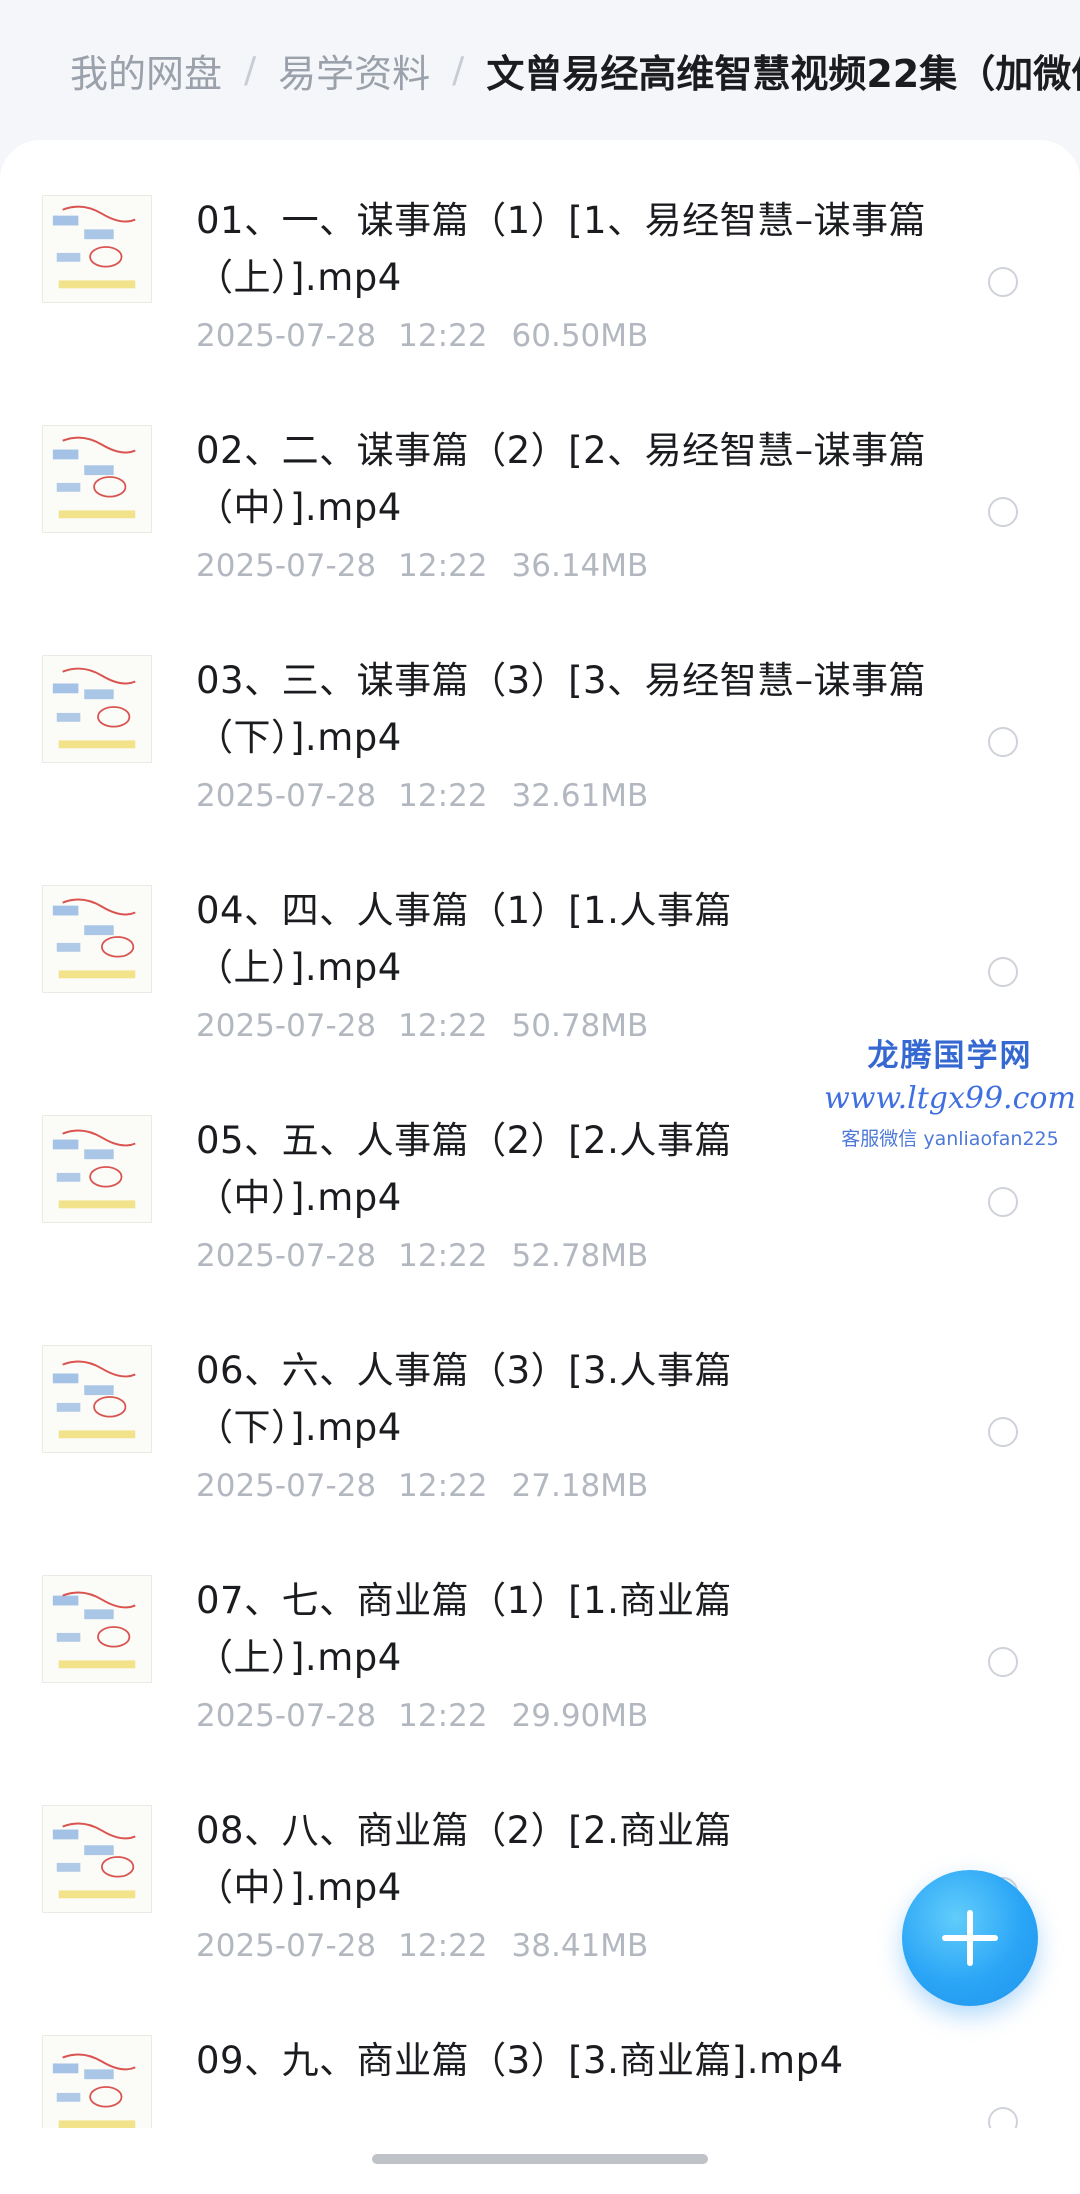 This screenshot has width=1080, height=2194. I want to click on breadcrumb-item-root: 我的网盘, so click(146, 70).